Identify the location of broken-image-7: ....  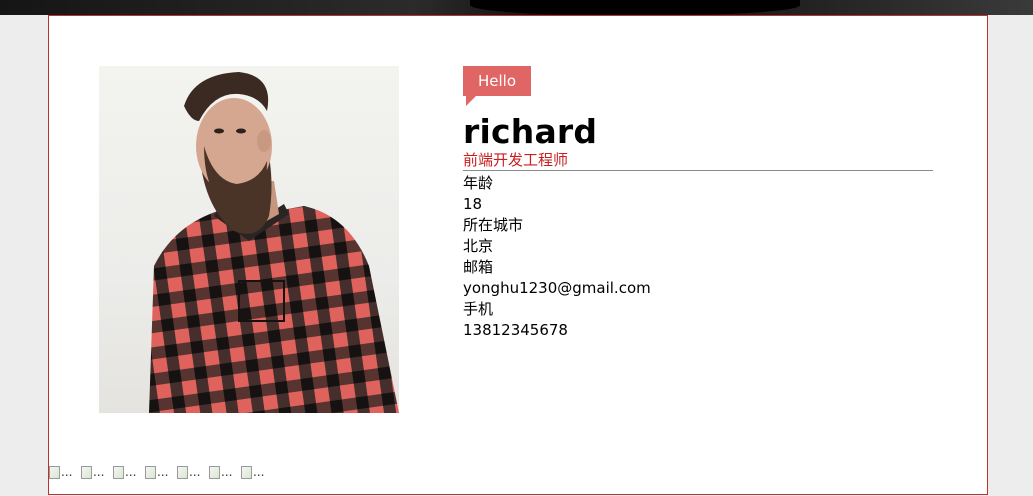
(254, 477).